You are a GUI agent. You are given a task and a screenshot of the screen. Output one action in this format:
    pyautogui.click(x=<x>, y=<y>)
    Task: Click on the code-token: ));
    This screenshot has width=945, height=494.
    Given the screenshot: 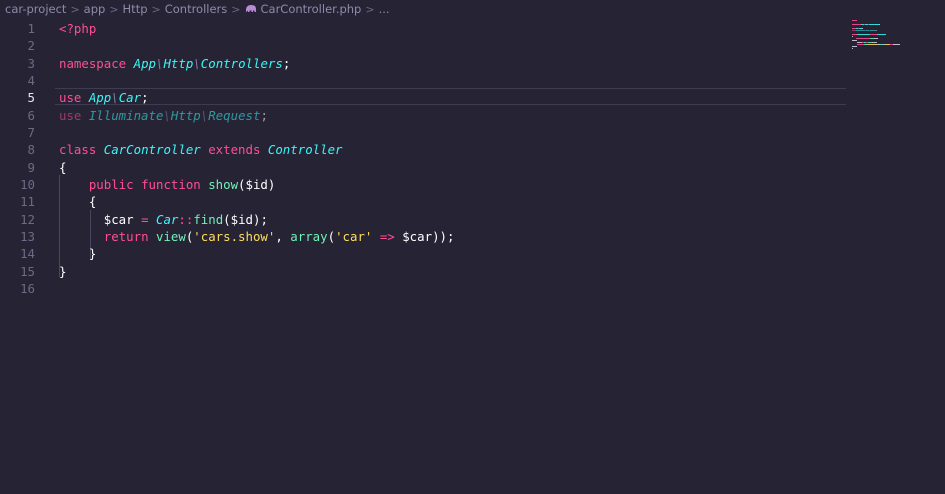 What is the action you would take?
    pyautogui.click(x=443, y=236)
    